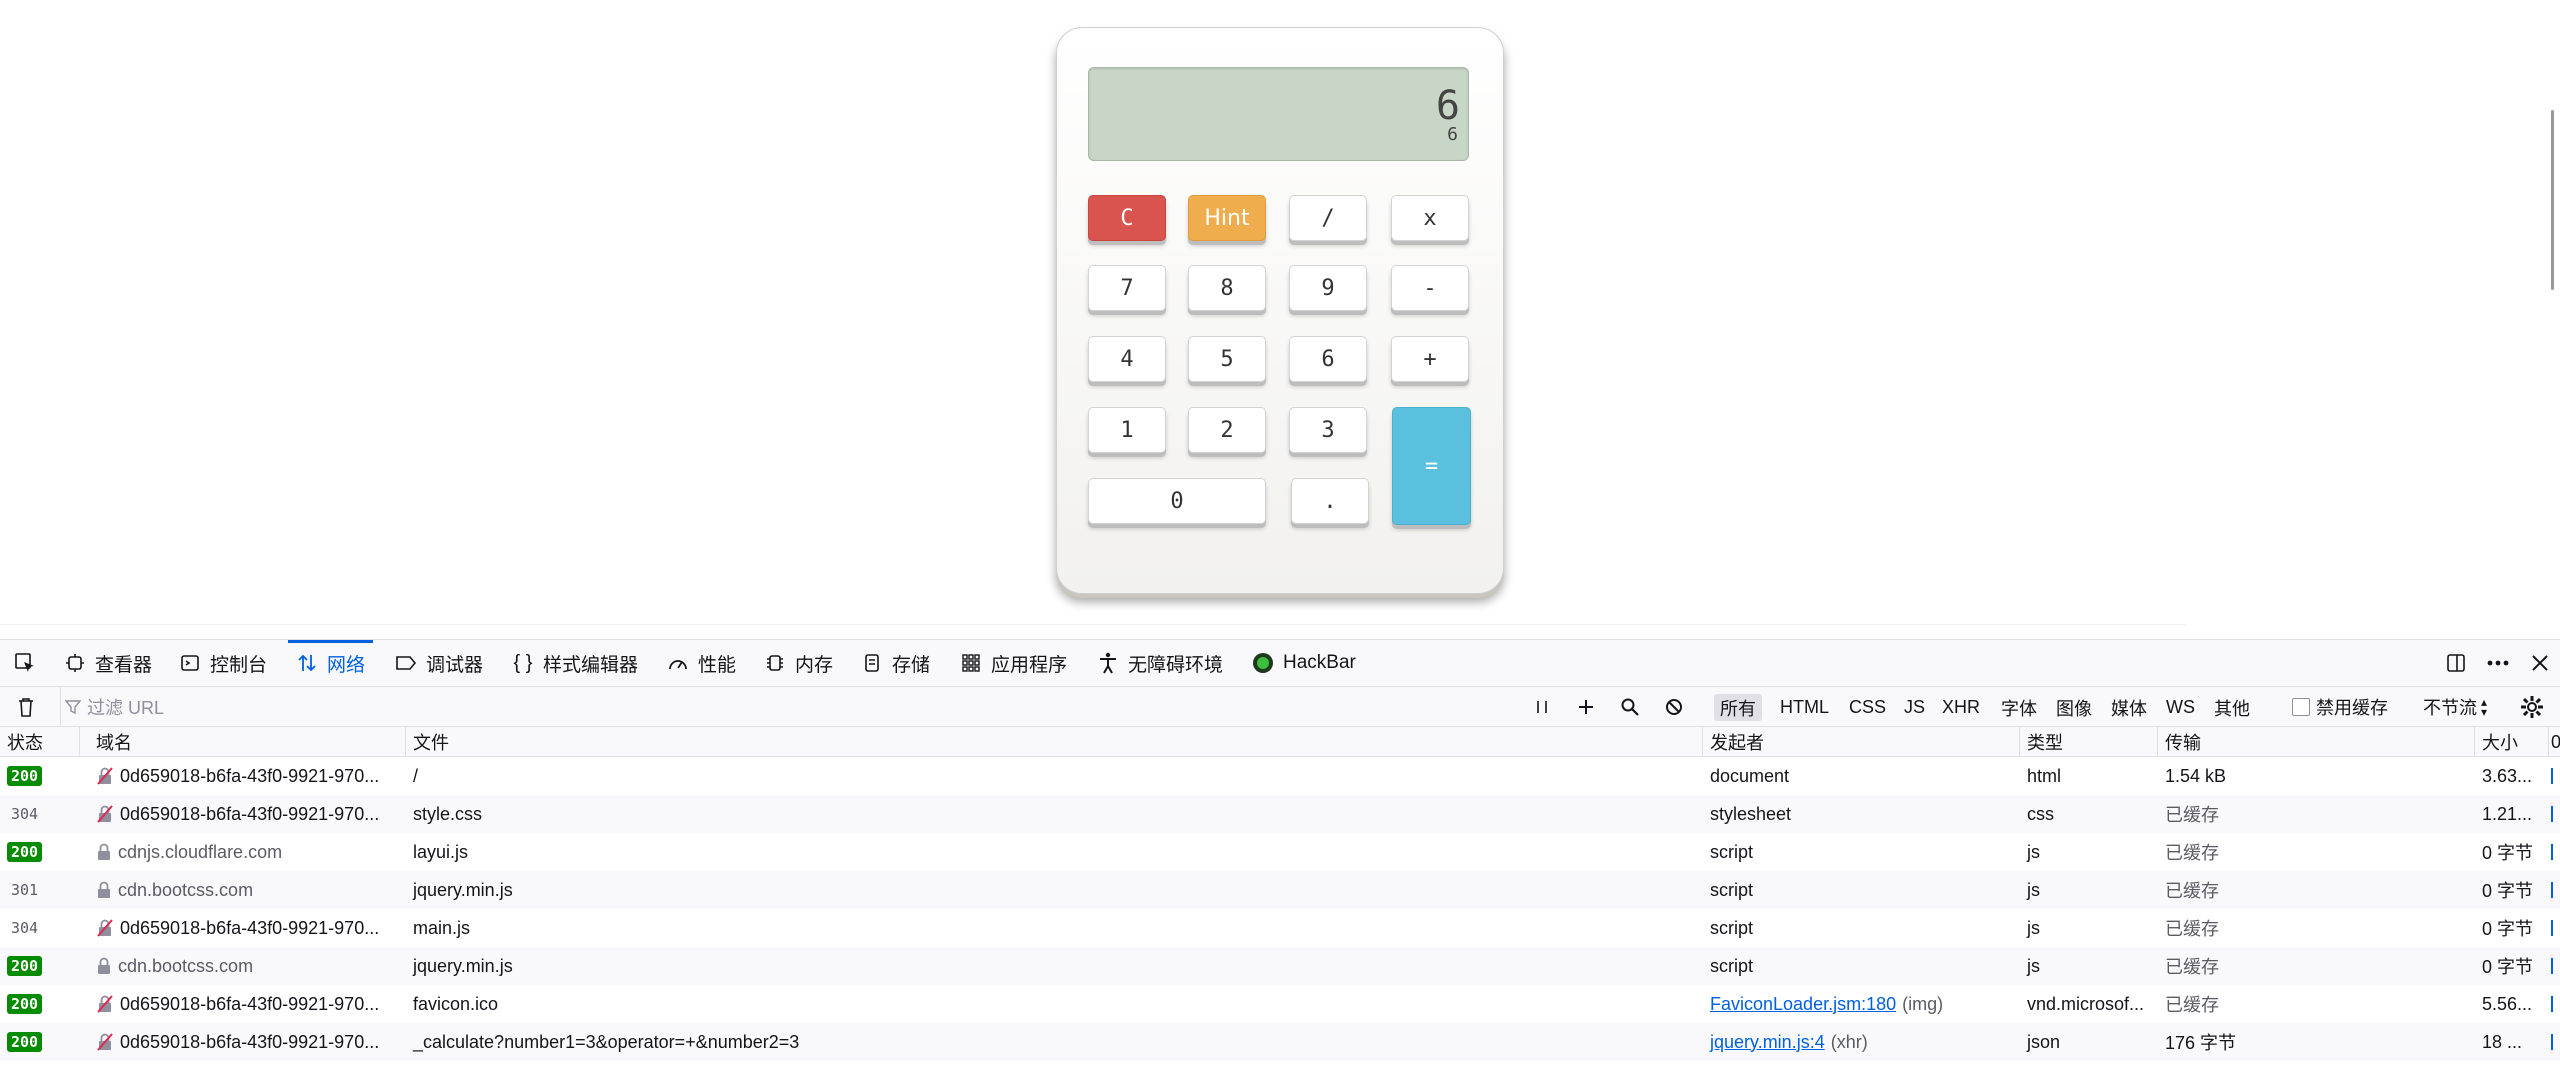 The width and height of the screenshot is (2560, 1087). I want to click on throttle-select: 不节流 ▴ ▾, so click(2455, 707).